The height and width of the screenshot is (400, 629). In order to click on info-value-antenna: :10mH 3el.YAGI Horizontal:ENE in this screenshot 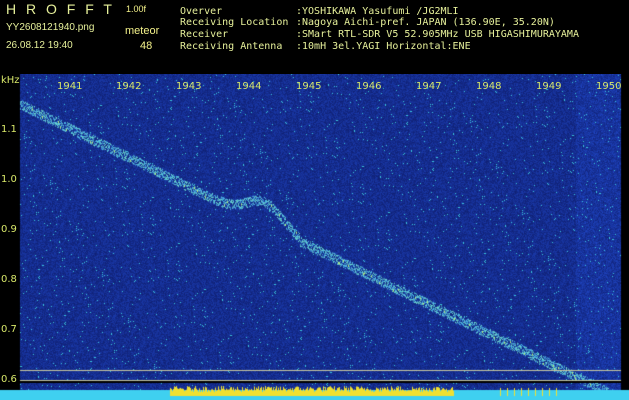, I will do `click(383, 46)`.